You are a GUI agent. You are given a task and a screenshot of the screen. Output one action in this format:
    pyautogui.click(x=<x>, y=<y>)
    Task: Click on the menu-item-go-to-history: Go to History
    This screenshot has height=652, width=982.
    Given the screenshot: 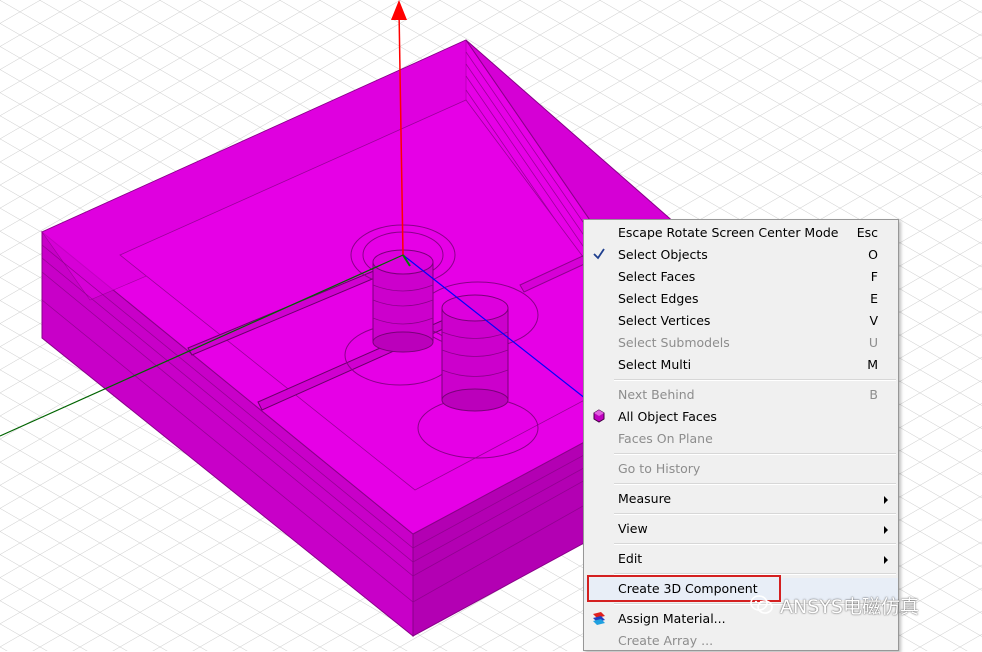 What is the action you would take?
    pyautogui.click(x=741, y=469)
    